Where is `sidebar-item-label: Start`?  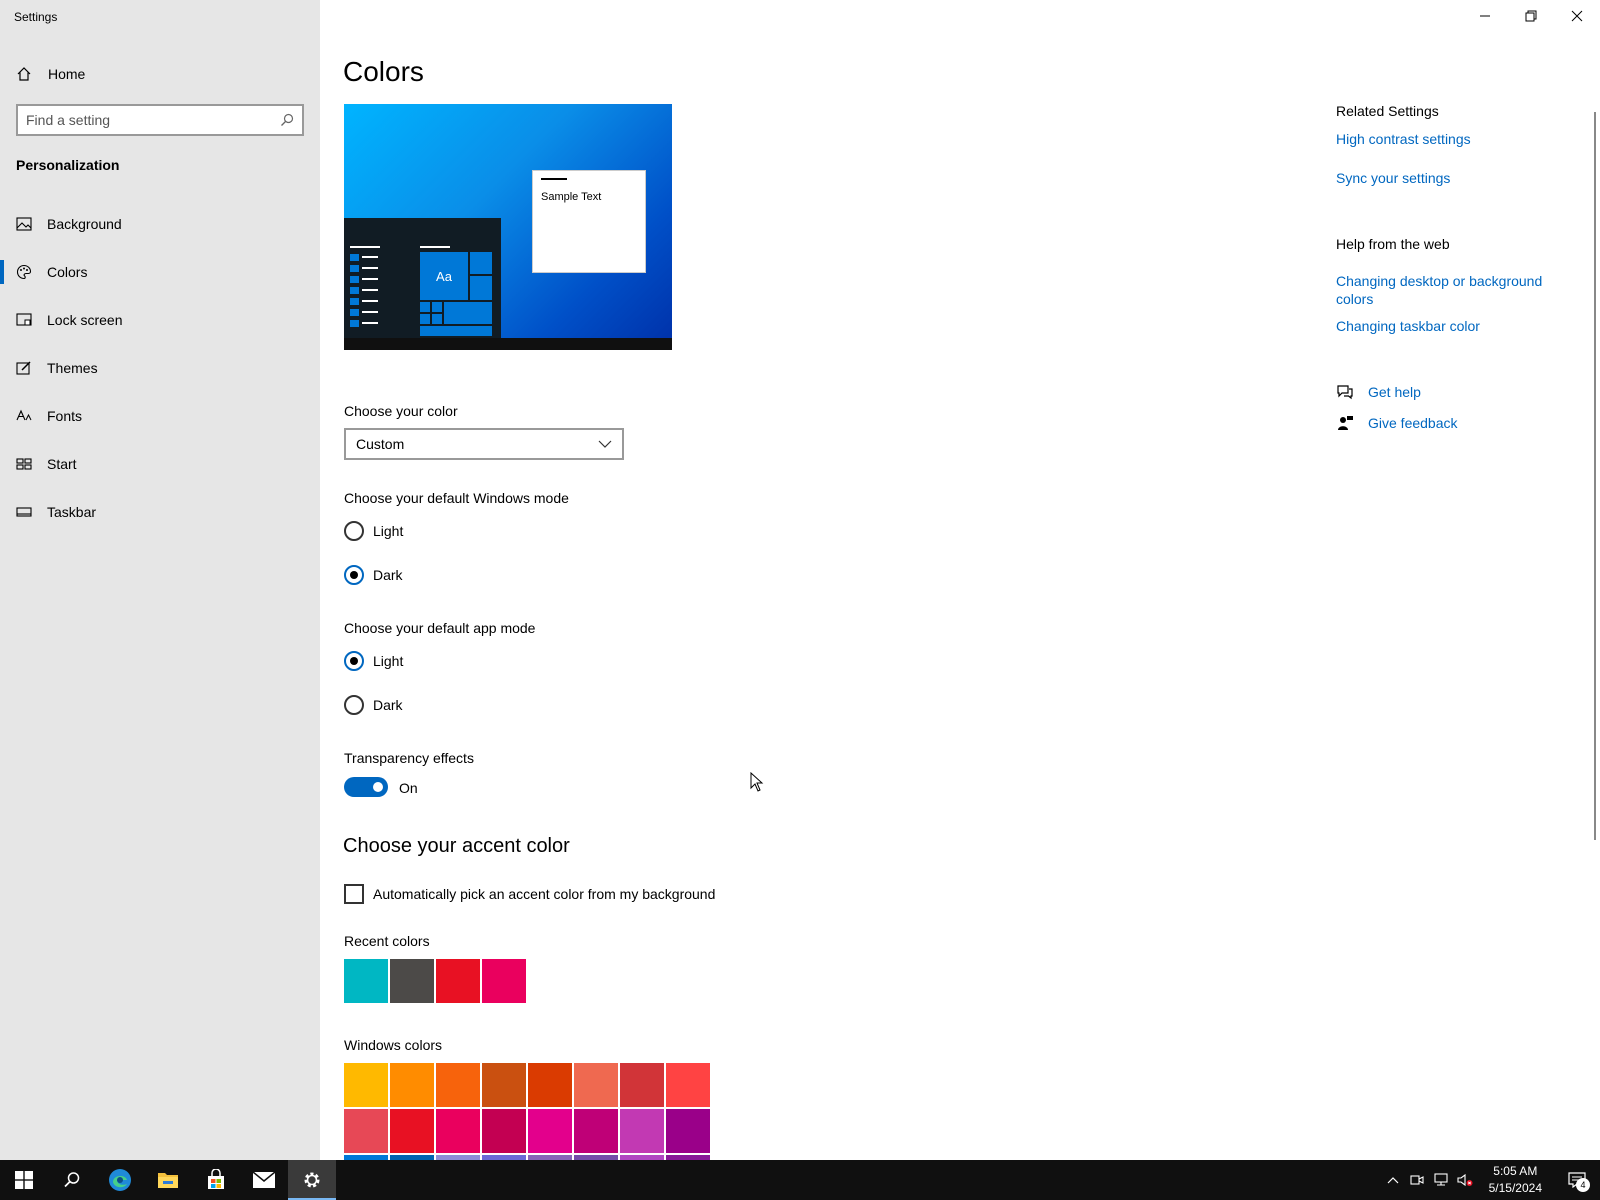
sidebar-item-label: Start is located at coordinates (62, 464).